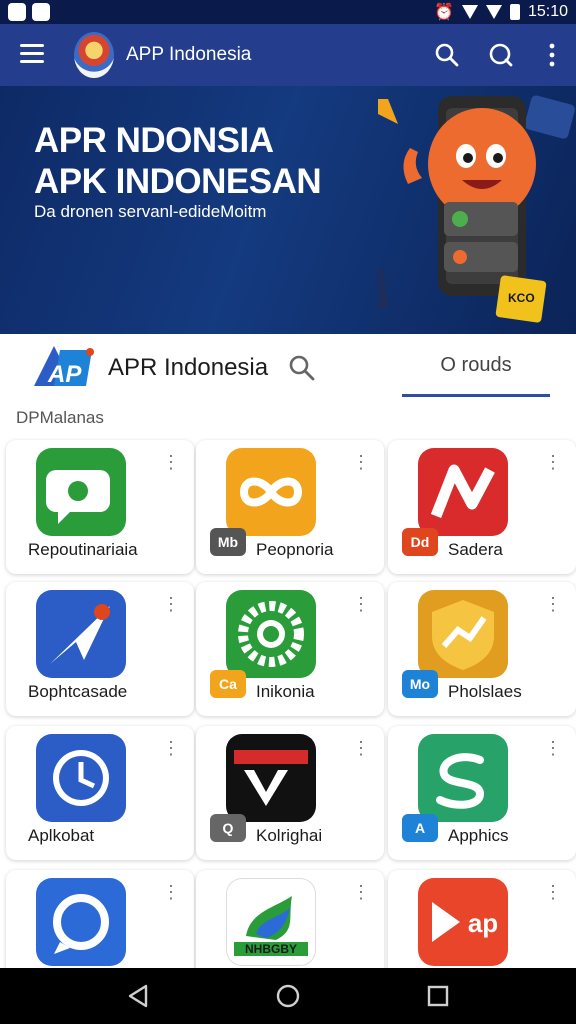  I want to click on app-name: Inikonia, so click(285, 691).